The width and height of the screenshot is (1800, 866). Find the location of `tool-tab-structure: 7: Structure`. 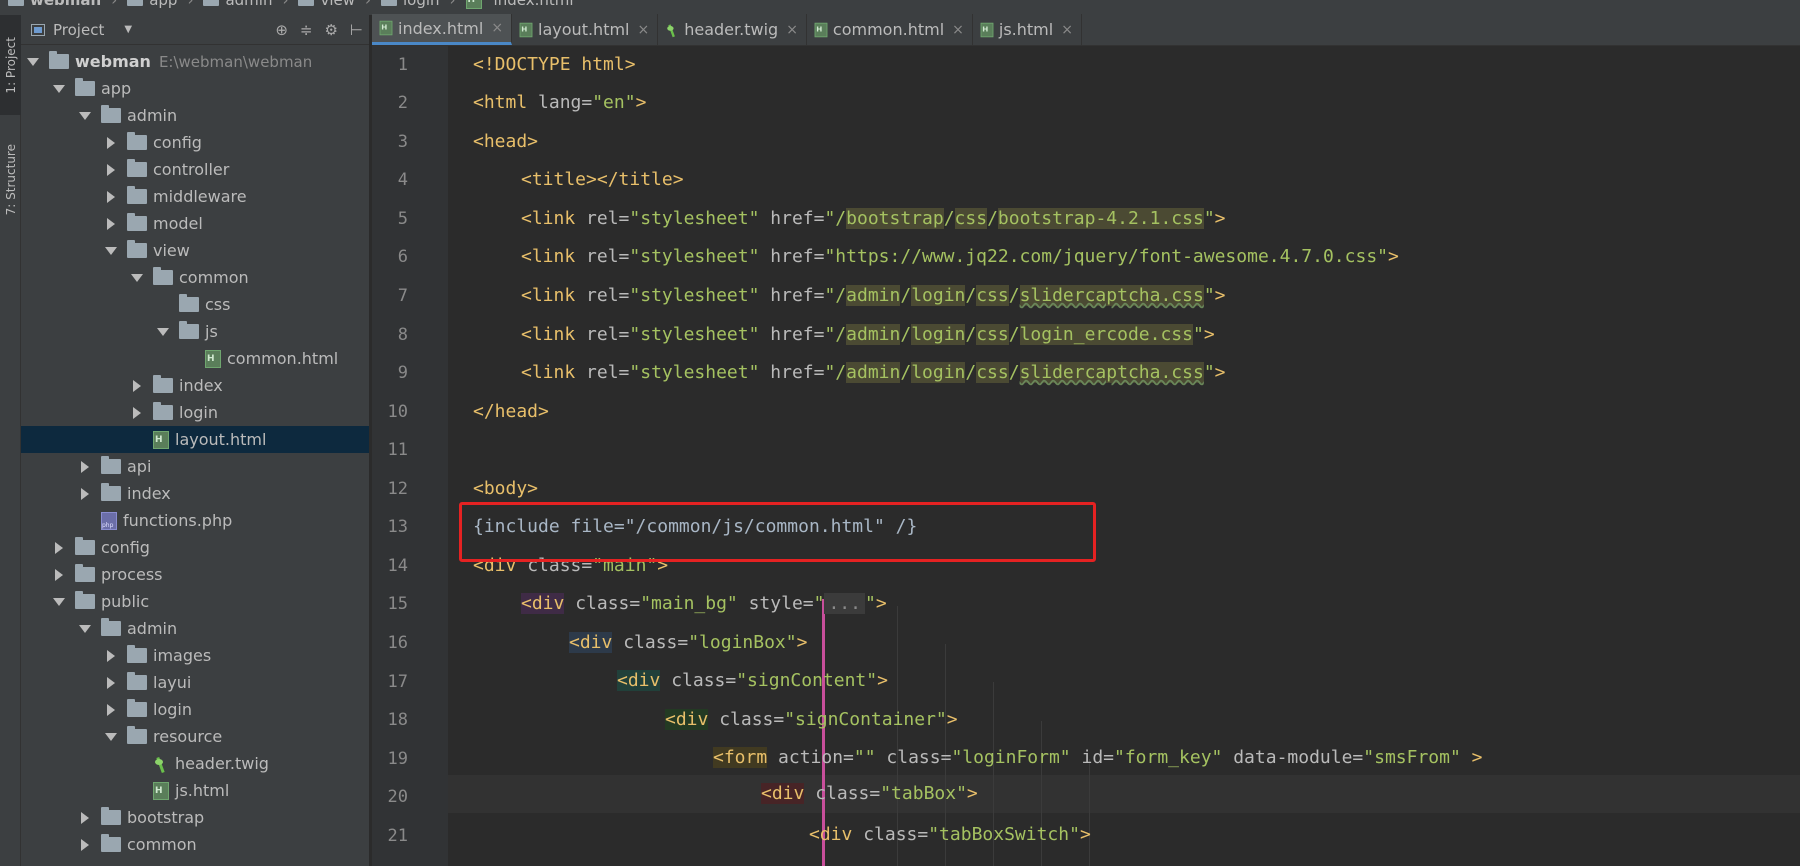

tool-tab-structure: 7: Structure is located at coordinates (10, 180).